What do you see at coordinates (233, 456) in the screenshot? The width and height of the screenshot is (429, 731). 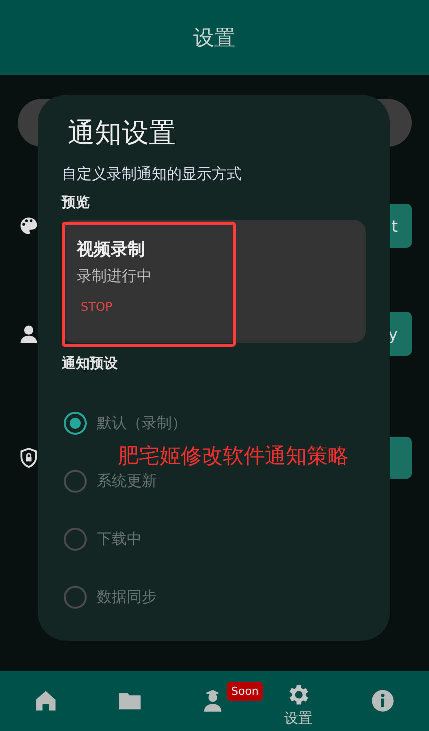 I see `annotation-text: 肥宅姬修改软件通知策略` at bounding box center [233, 456].